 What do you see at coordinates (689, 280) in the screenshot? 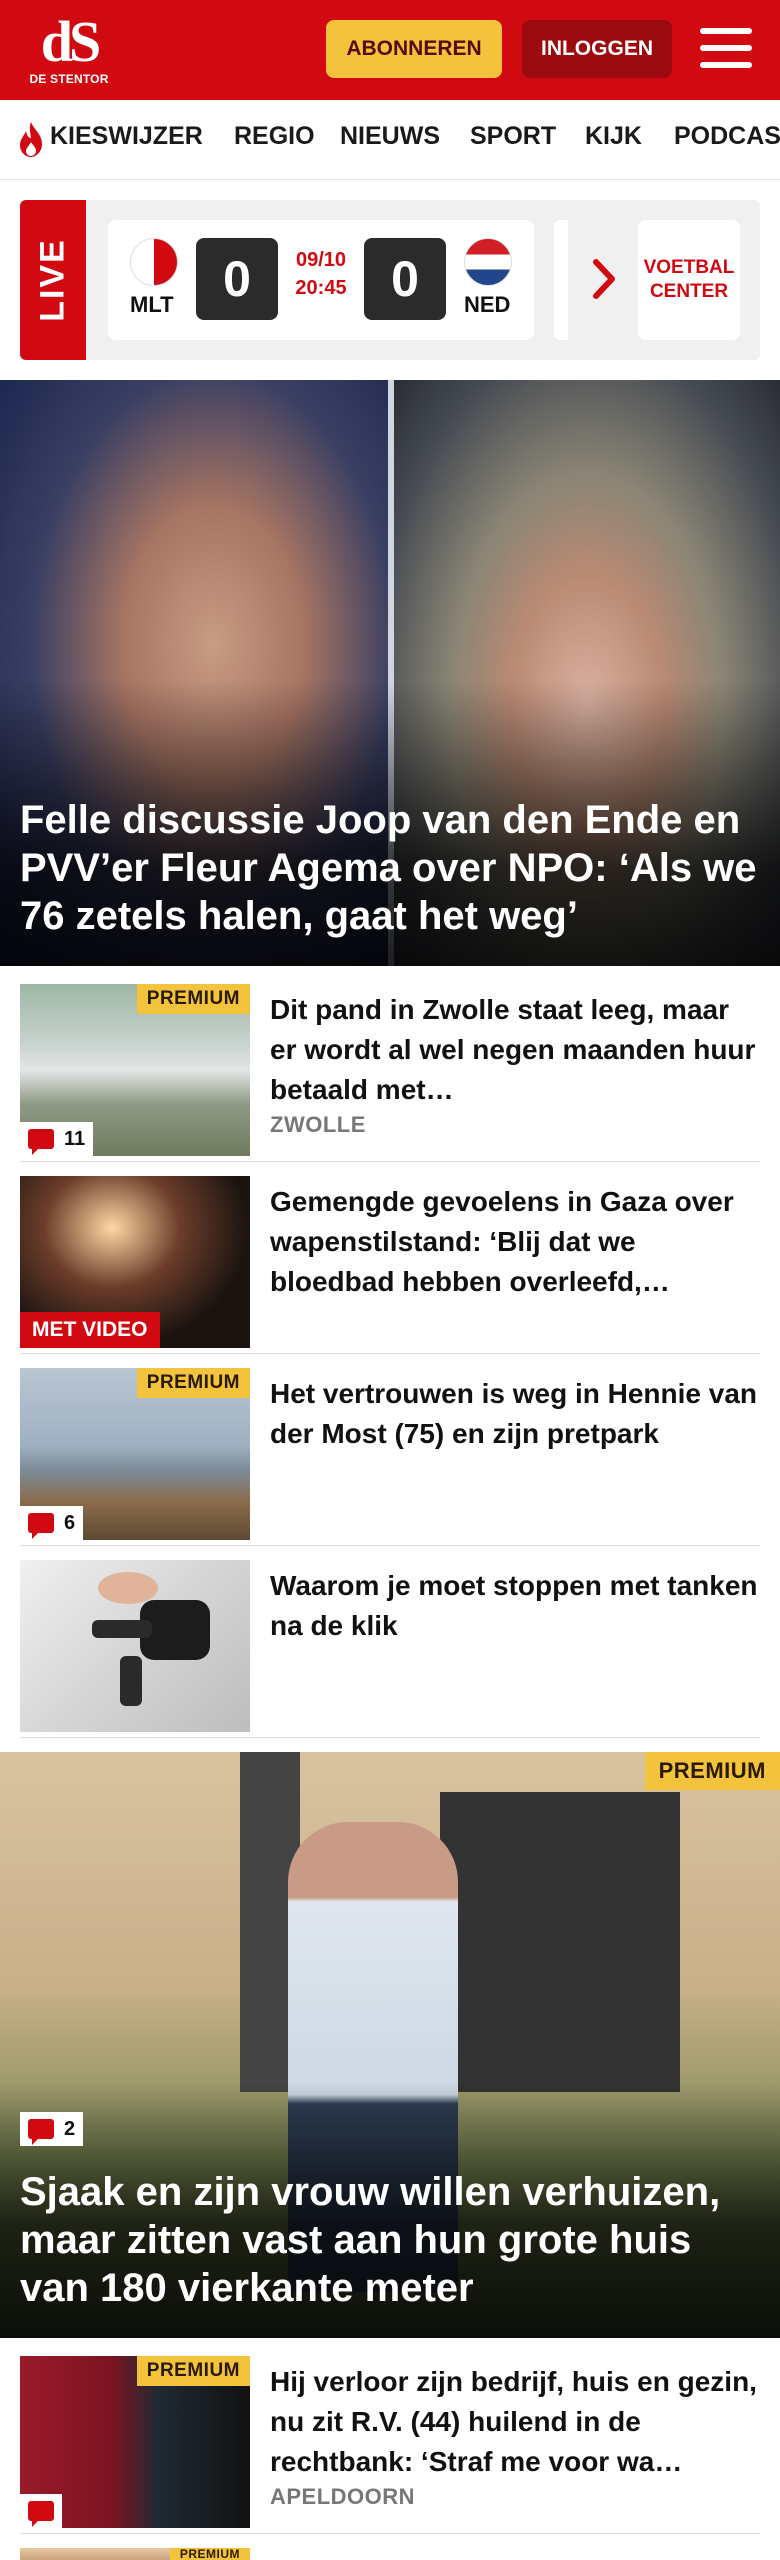
I see `voetbal-center-button: VOETBAL CENTER` at bounding box center [689, 280].